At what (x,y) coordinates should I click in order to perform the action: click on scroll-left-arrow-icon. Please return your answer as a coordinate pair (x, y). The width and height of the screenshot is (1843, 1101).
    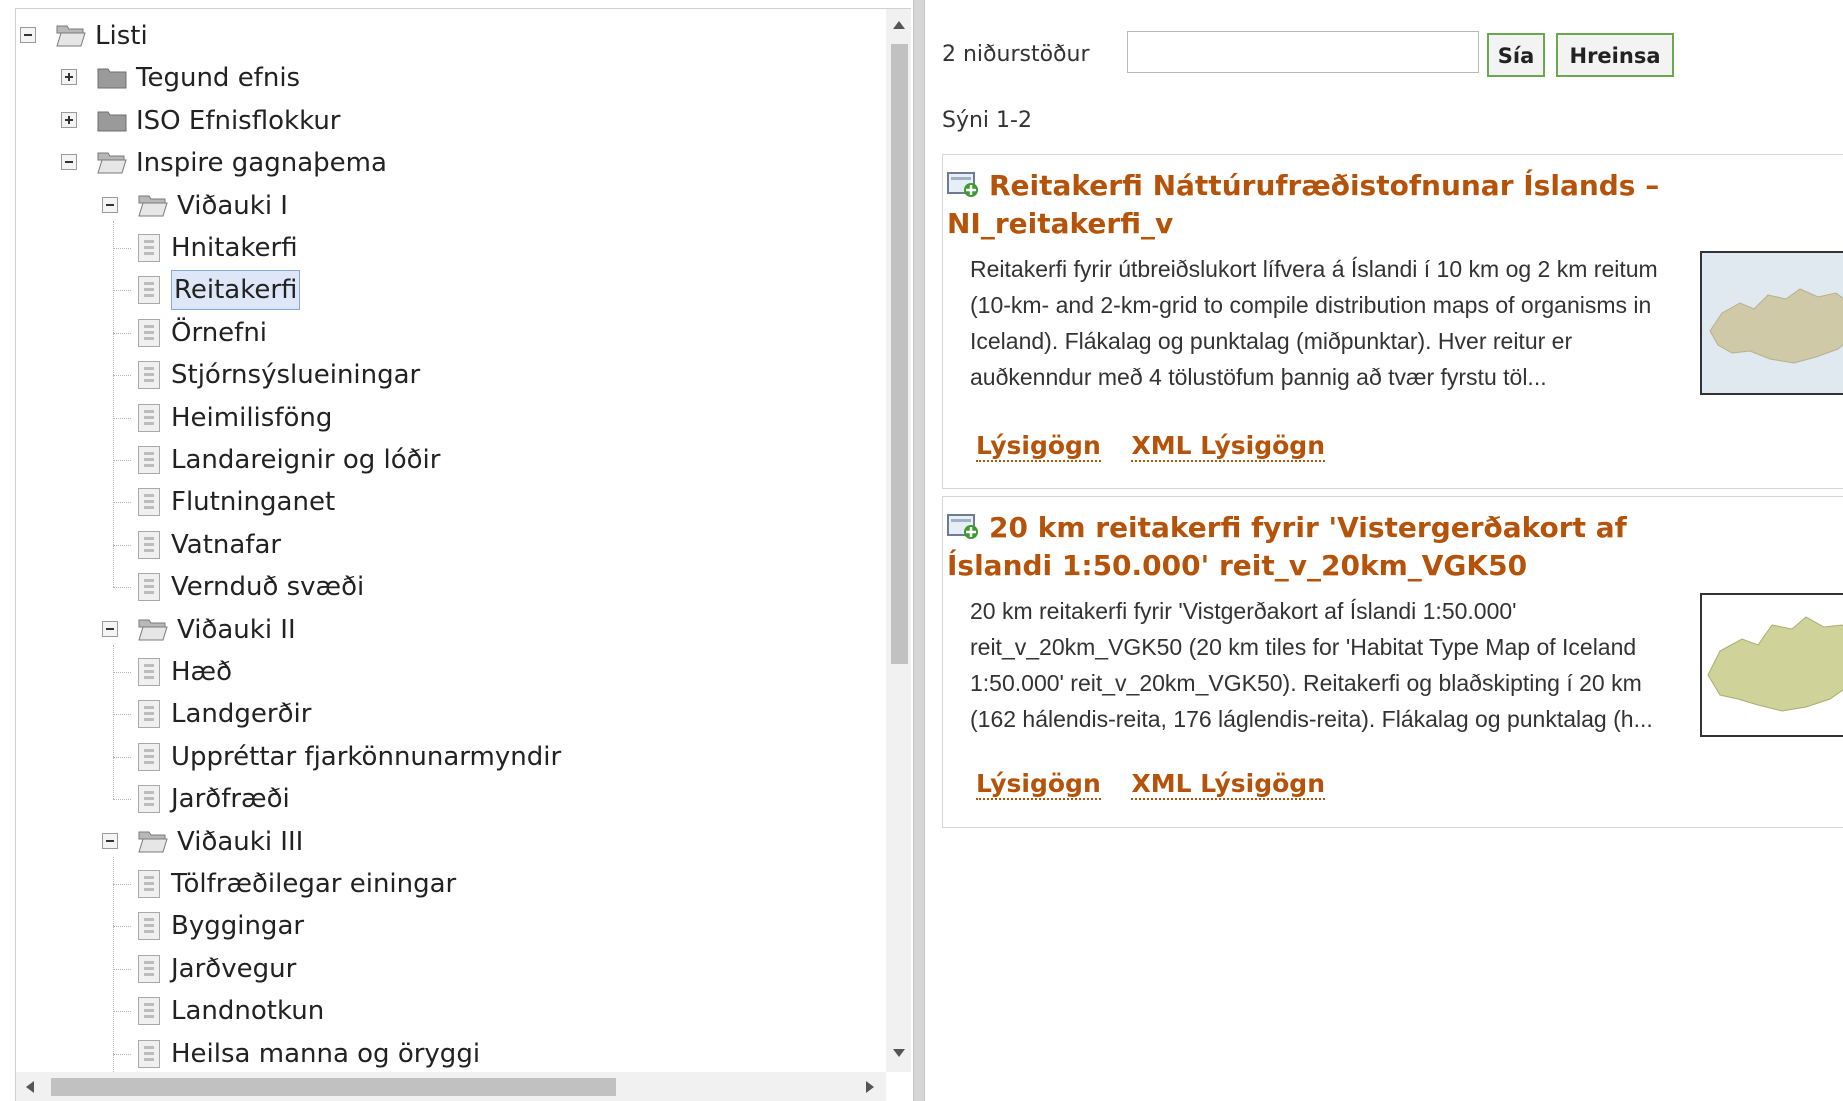
    Looking at the image, I should click on (30, 1087).